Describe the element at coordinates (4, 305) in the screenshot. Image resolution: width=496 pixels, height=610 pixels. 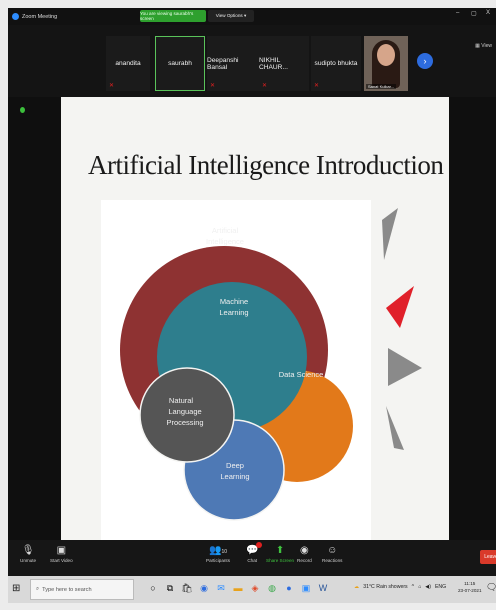
I see `screen-border-left` at that location.